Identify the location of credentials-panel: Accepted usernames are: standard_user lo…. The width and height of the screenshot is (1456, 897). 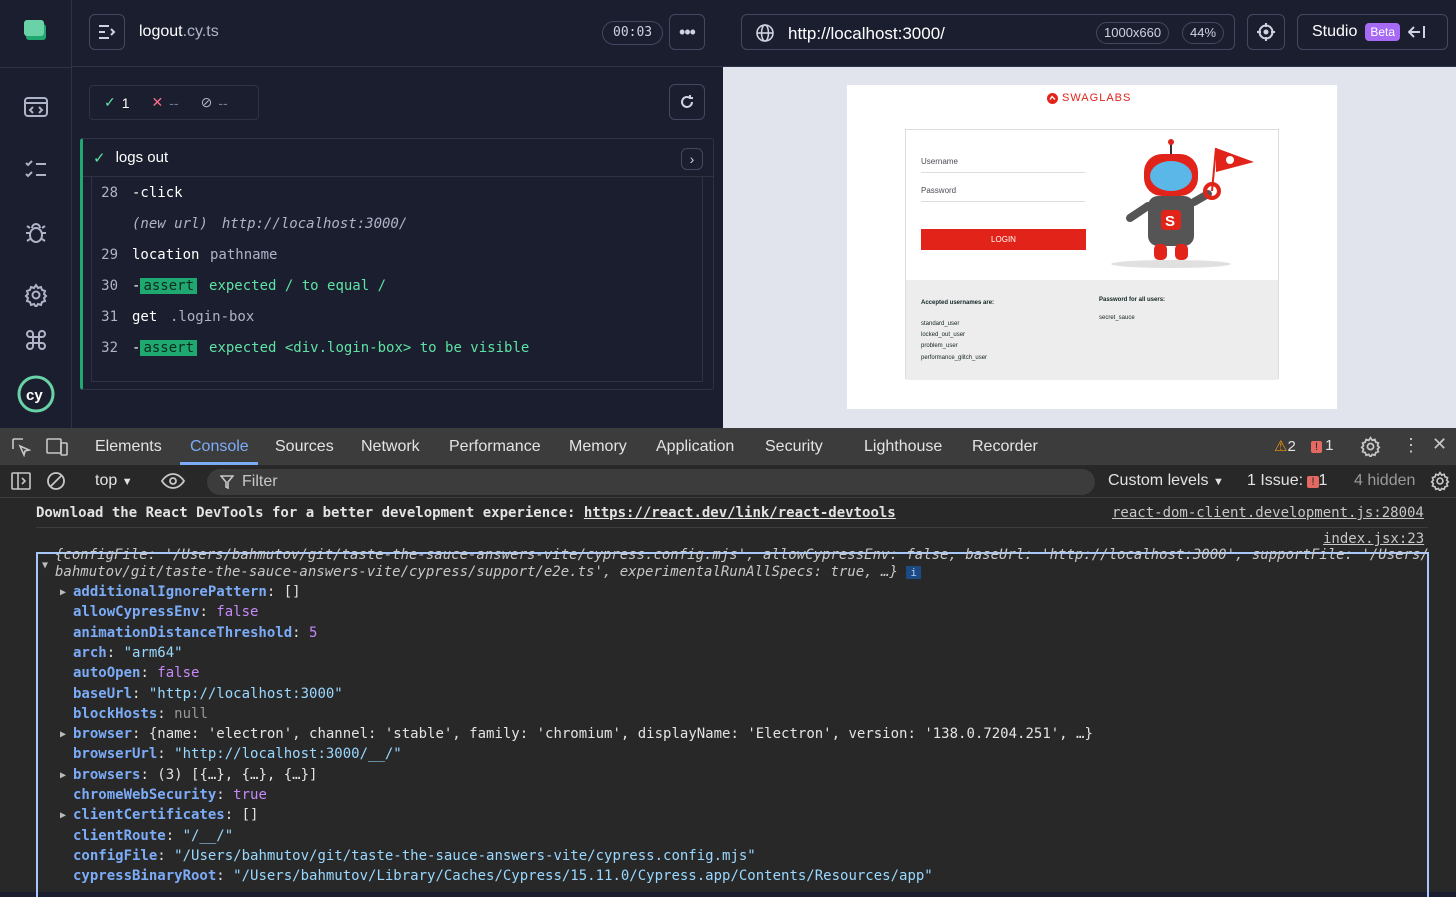
(1092, 330).